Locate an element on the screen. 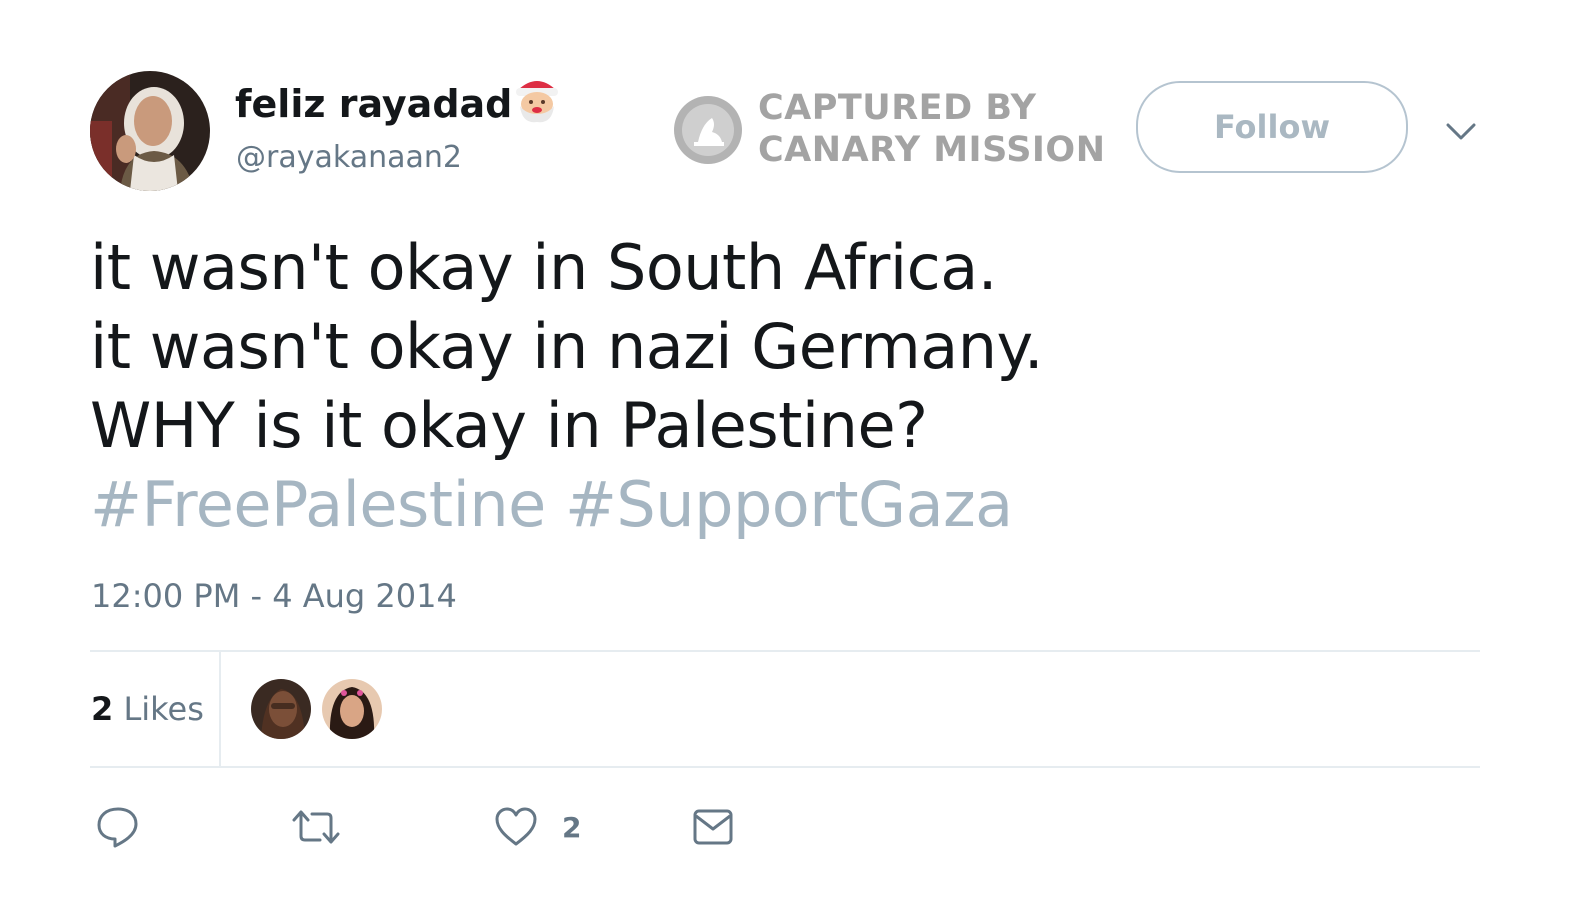 The height and width of the screenshot is (918, 1579). reply-icon is located at coordinates (118, 827).